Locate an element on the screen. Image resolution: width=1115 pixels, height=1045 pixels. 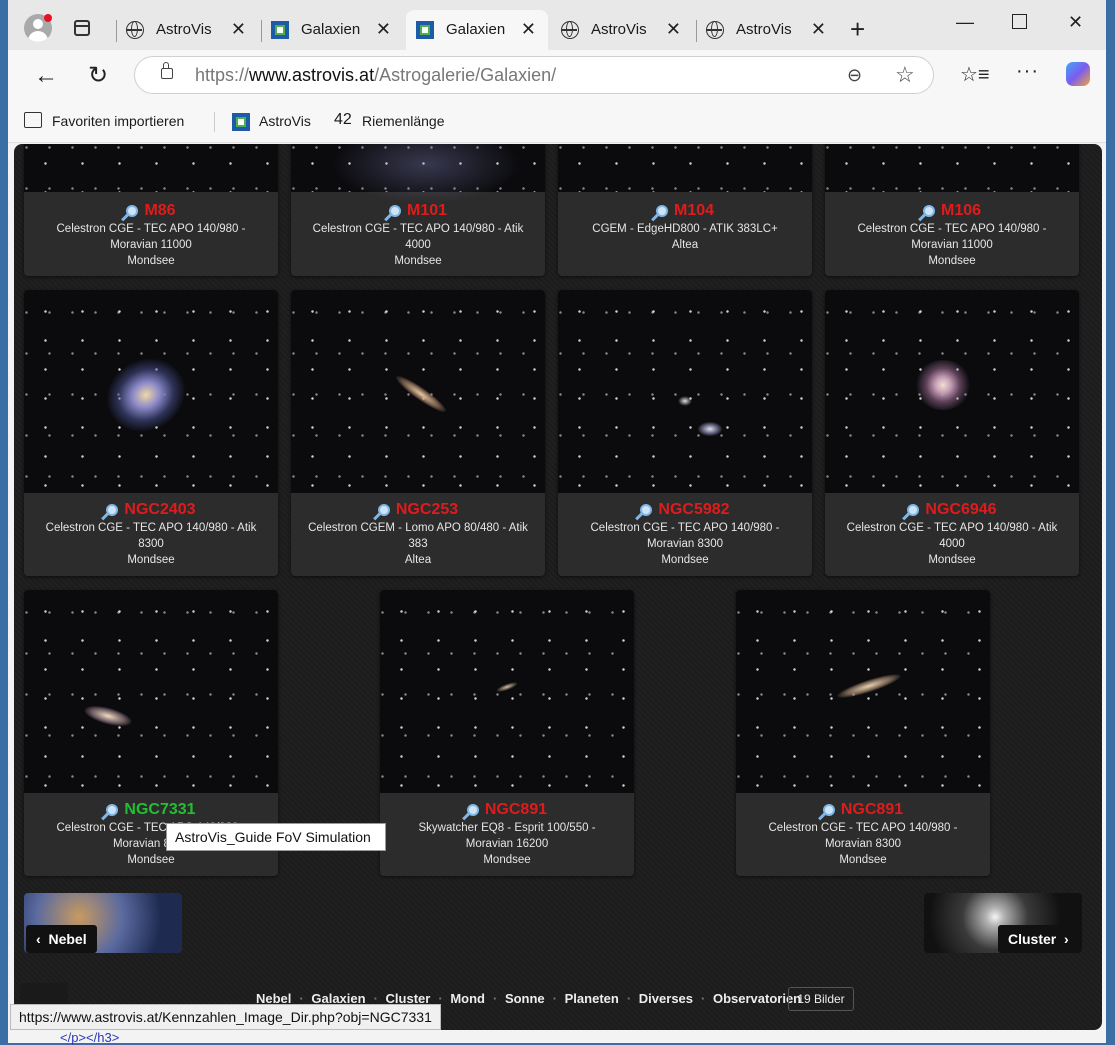
copilot-icon is located at coordinates (1078, 74).